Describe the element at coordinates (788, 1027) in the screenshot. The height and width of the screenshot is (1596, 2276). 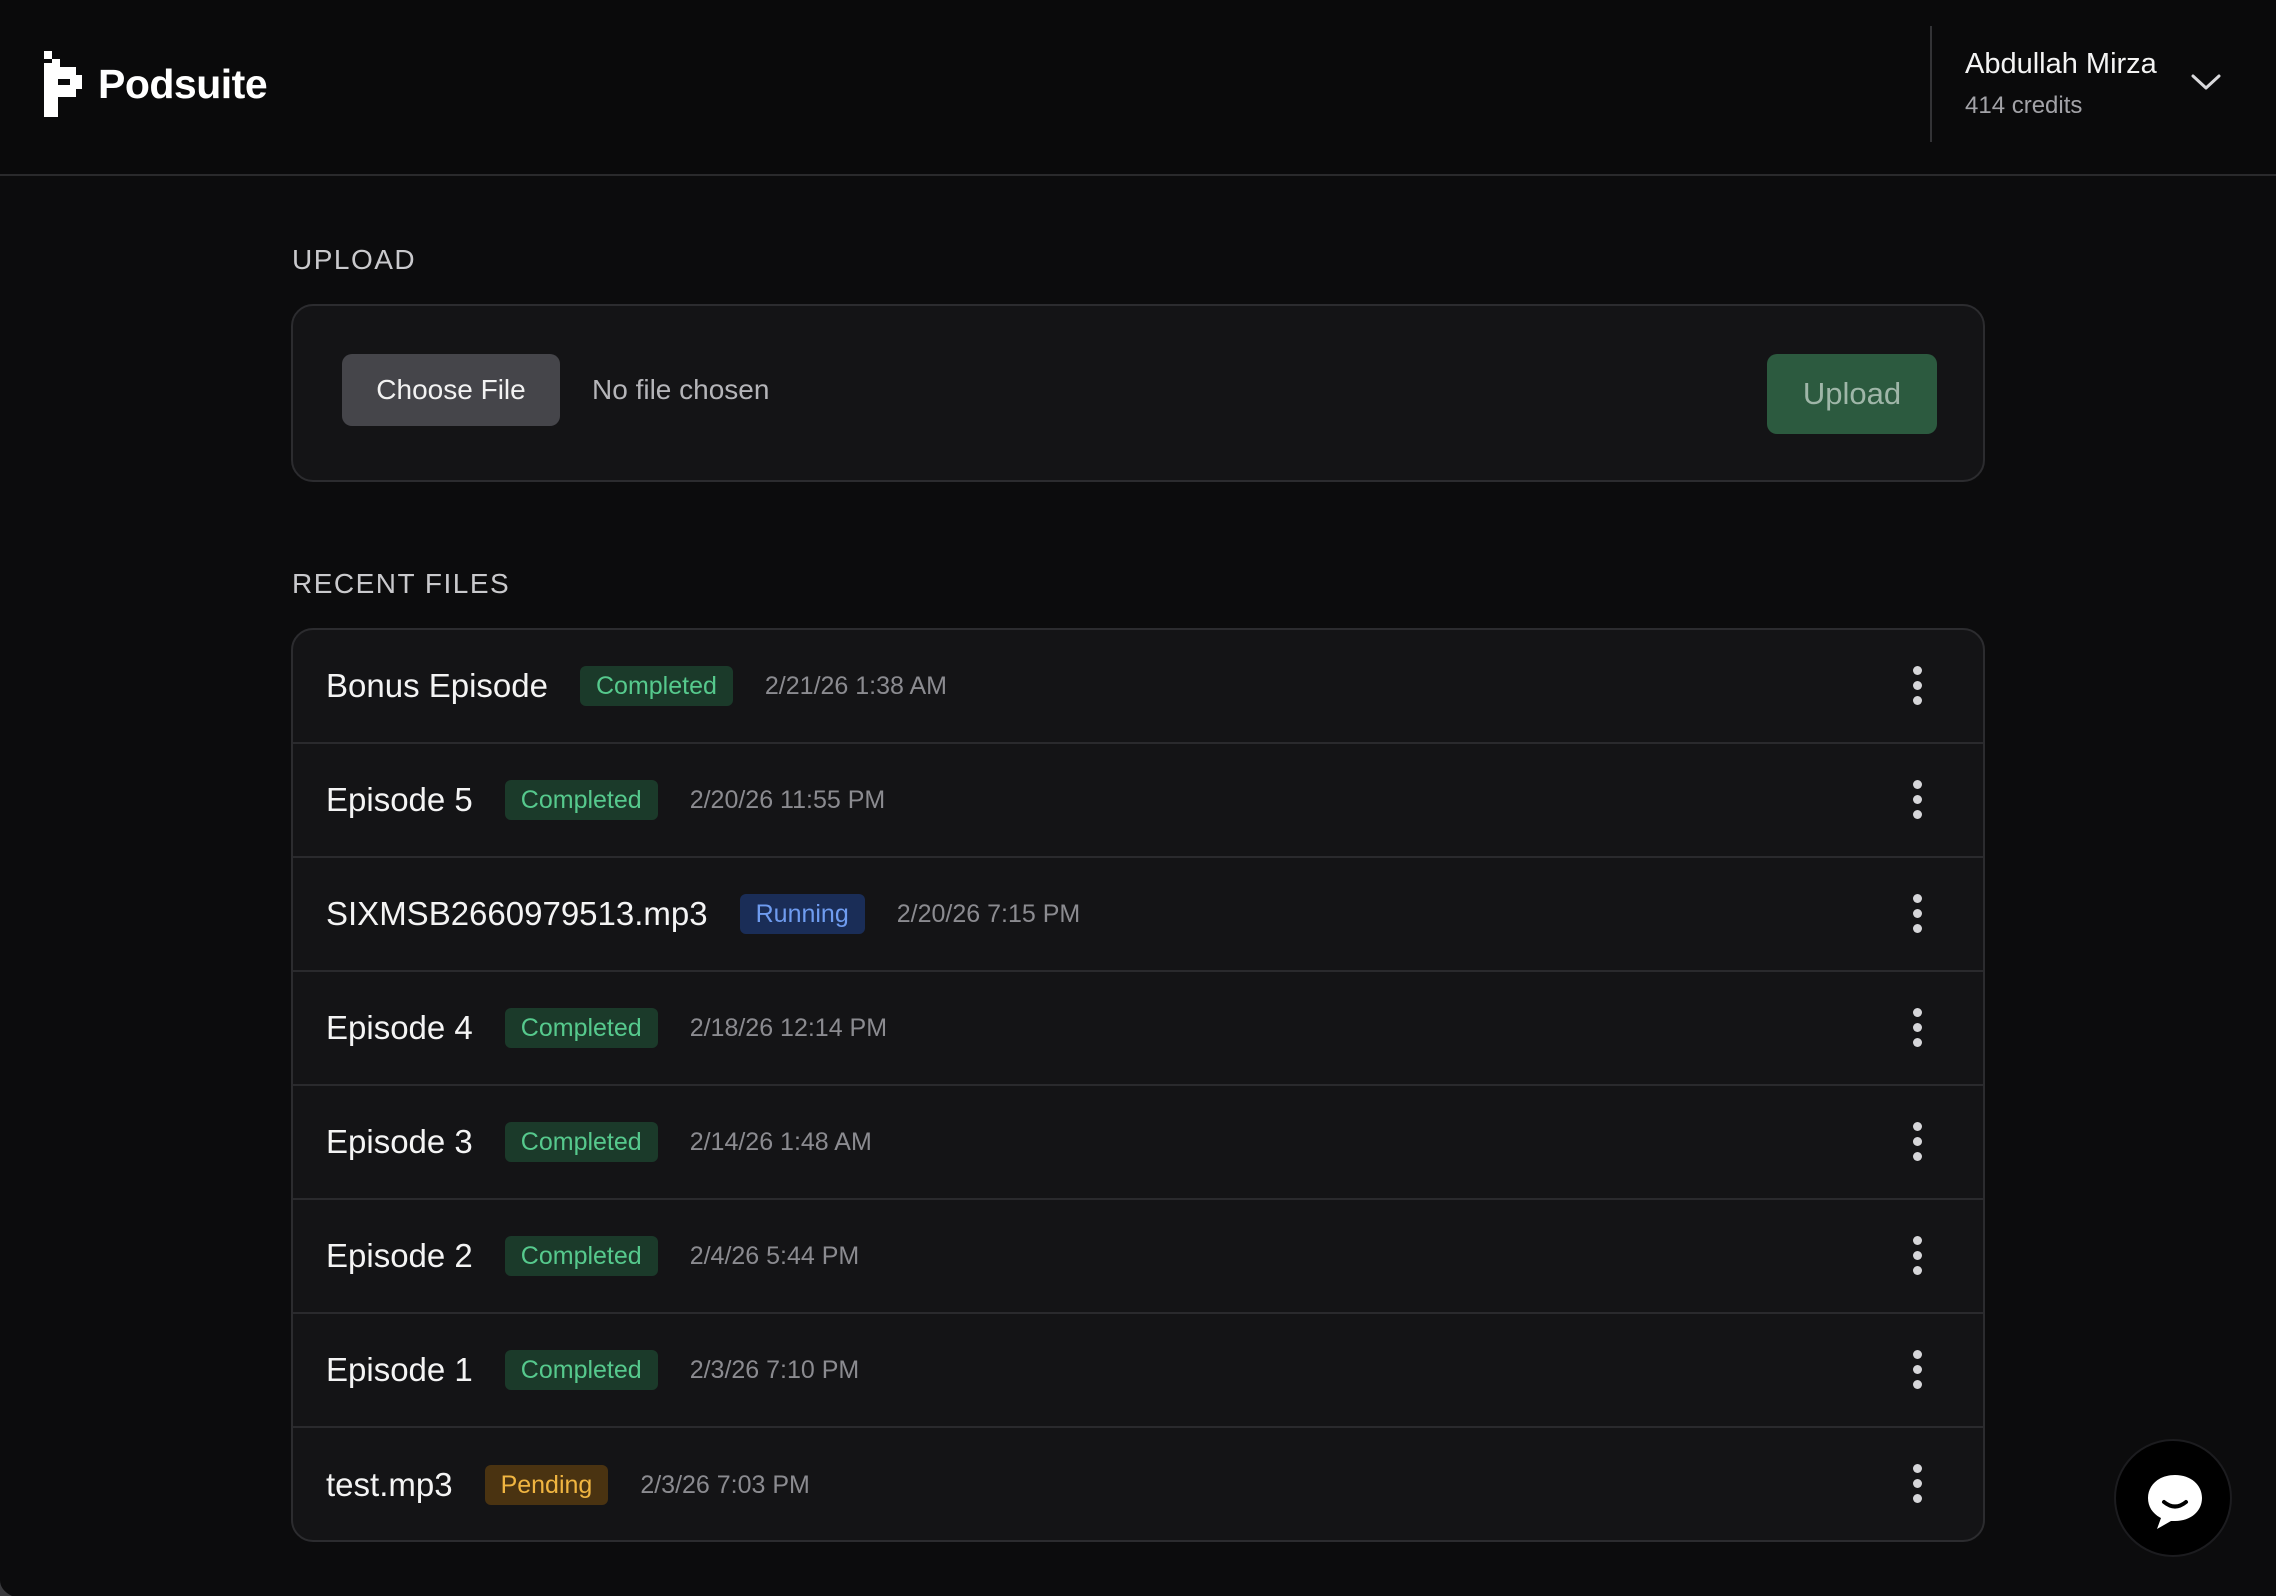
I see `file-timestamp: 2/18/26 12:14 PM` at that location.